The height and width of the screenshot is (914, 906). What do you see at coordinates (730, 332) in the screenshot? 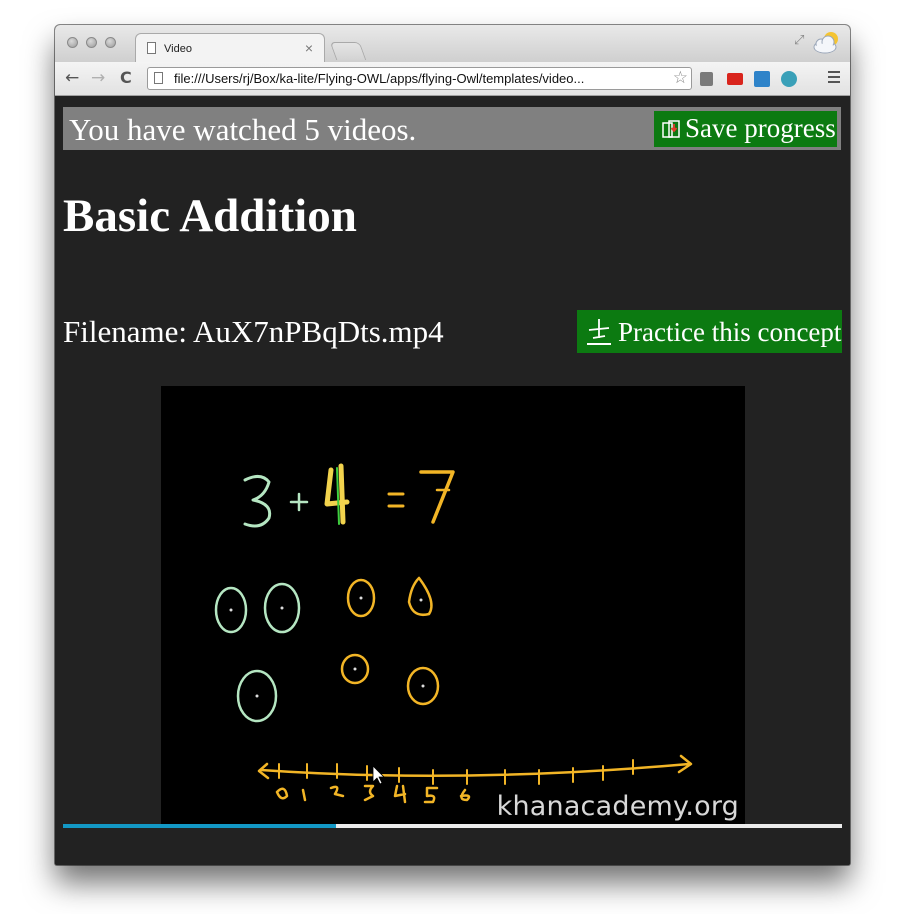
I see `practice-concept-label: Practice this concept` at bounding box center [730, 332].